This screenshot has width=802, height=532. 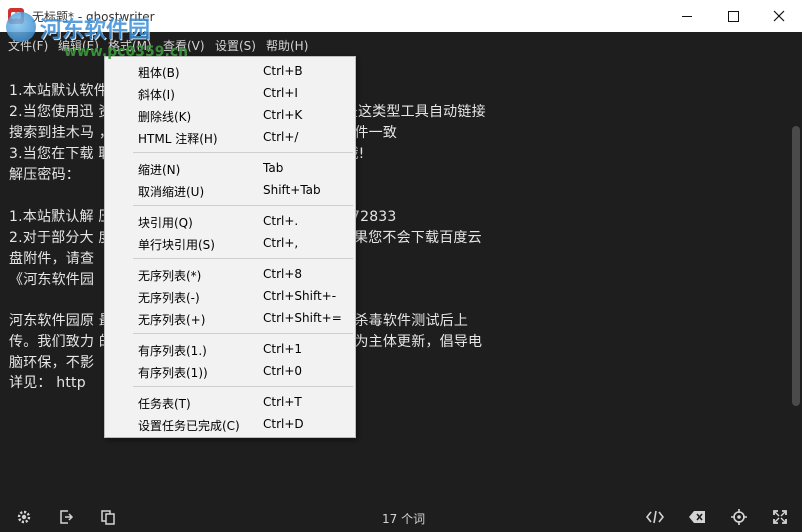 I want to click on maximize-button, so click(x=733, y=16).